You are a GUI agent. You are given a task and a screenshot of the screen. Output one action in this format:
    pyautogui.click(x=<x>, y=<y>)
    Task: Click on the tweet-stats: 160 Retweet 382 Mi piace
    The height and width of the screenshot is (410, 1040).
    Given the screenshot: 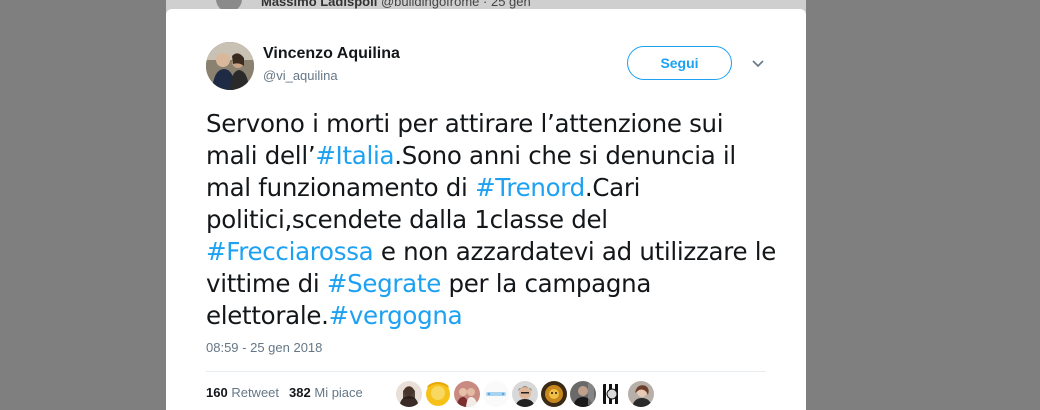 What is the action you would take?
    pyautogui.click(x=284, y=392)
    